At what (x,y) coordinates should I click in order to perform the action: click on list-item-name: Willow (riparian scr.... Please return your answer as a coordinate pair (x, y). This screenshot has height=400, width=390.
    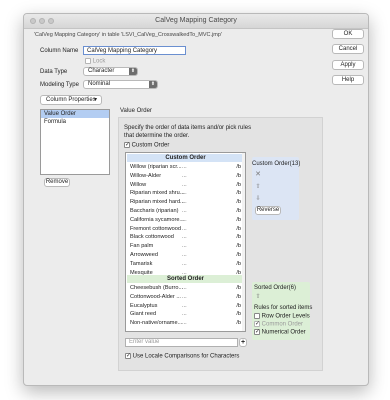
    Looking at the image, I should click on (156, 167).